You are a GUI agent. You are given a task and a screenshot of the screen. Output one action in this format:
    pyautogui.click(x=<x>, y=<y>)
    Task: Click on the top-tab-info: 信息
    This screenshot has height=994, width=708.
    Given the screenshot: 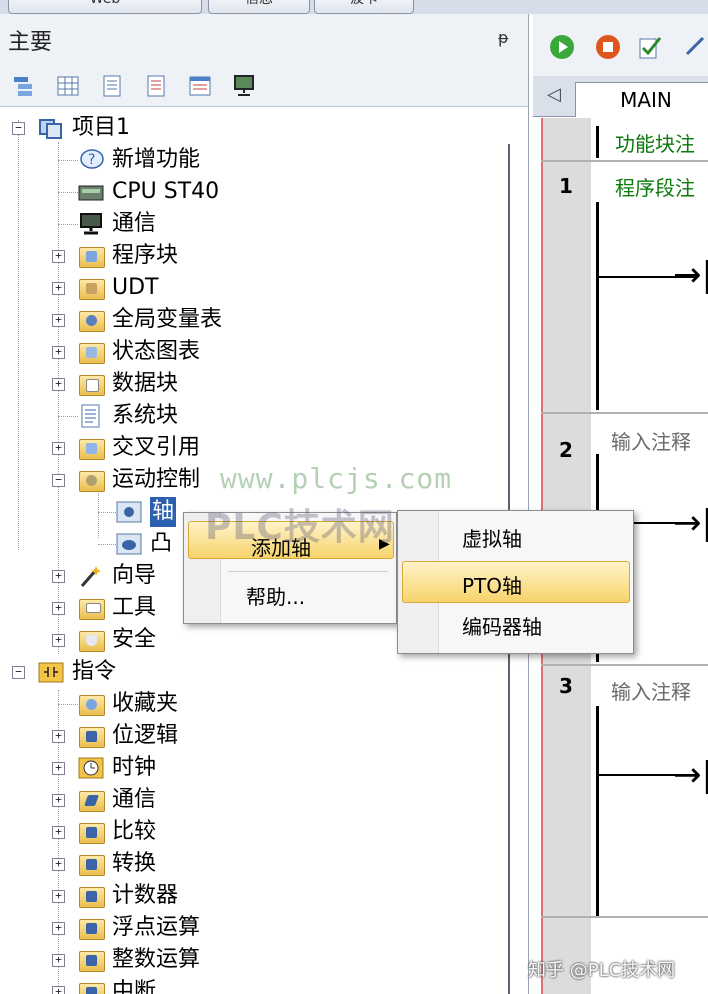 What is the action you would take?
    pyautogui.click(x=259, y=7)
    